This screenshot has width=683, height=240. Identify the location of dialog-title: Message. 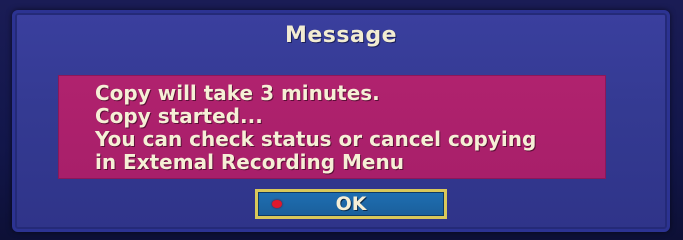
(341, 35).